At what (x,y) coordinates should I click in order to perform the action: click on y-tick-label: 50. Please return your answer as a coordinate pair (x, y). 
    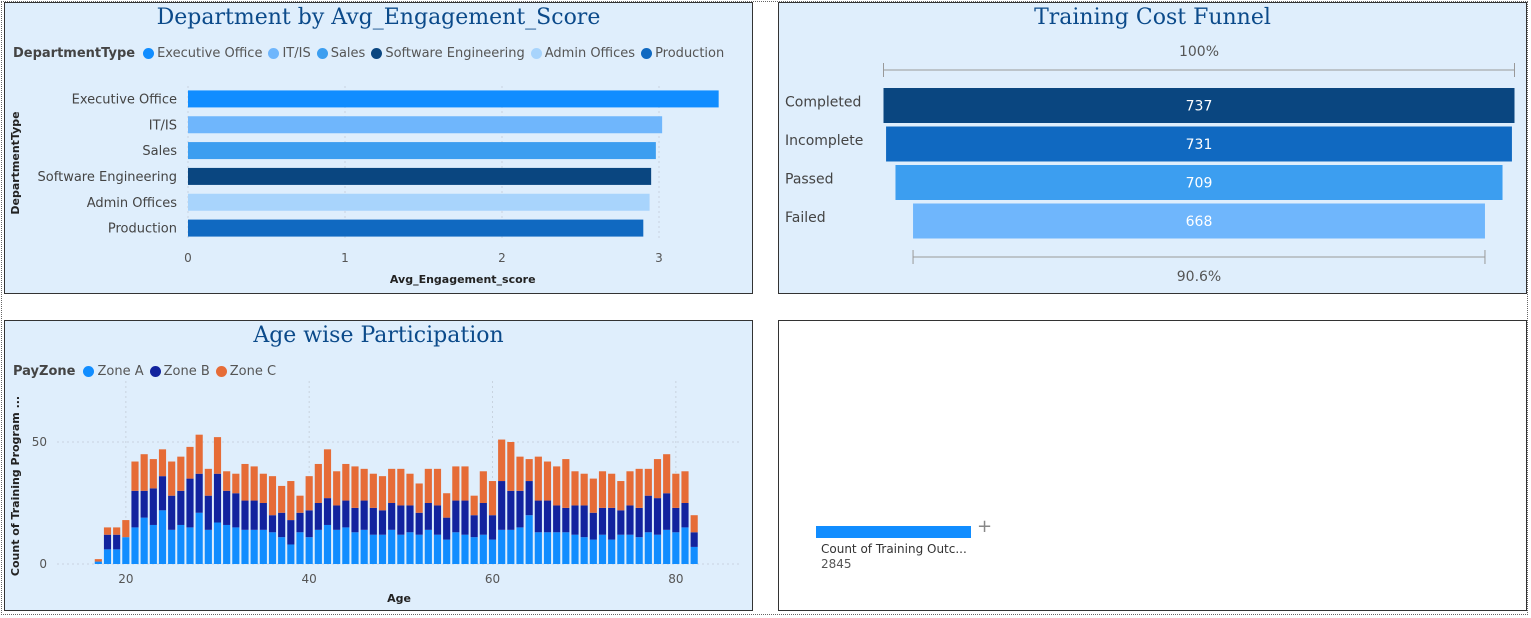
    Looking at the image, I should click on (39, 442).